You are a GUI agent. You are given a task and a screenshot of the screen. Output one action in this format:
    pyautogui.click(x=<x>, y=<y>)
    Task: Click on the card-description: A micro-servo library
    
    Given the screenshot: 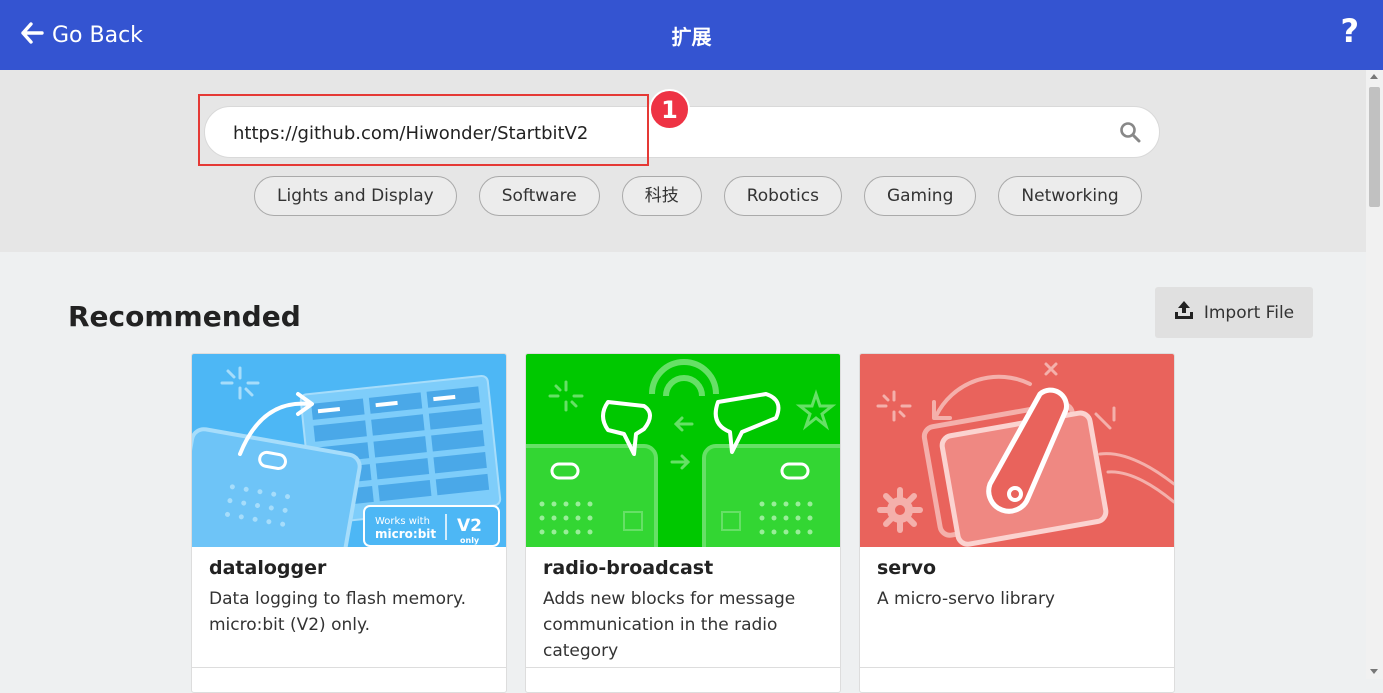 What is the action you would take?
    pyautogui.click(x=966, y=599)
    